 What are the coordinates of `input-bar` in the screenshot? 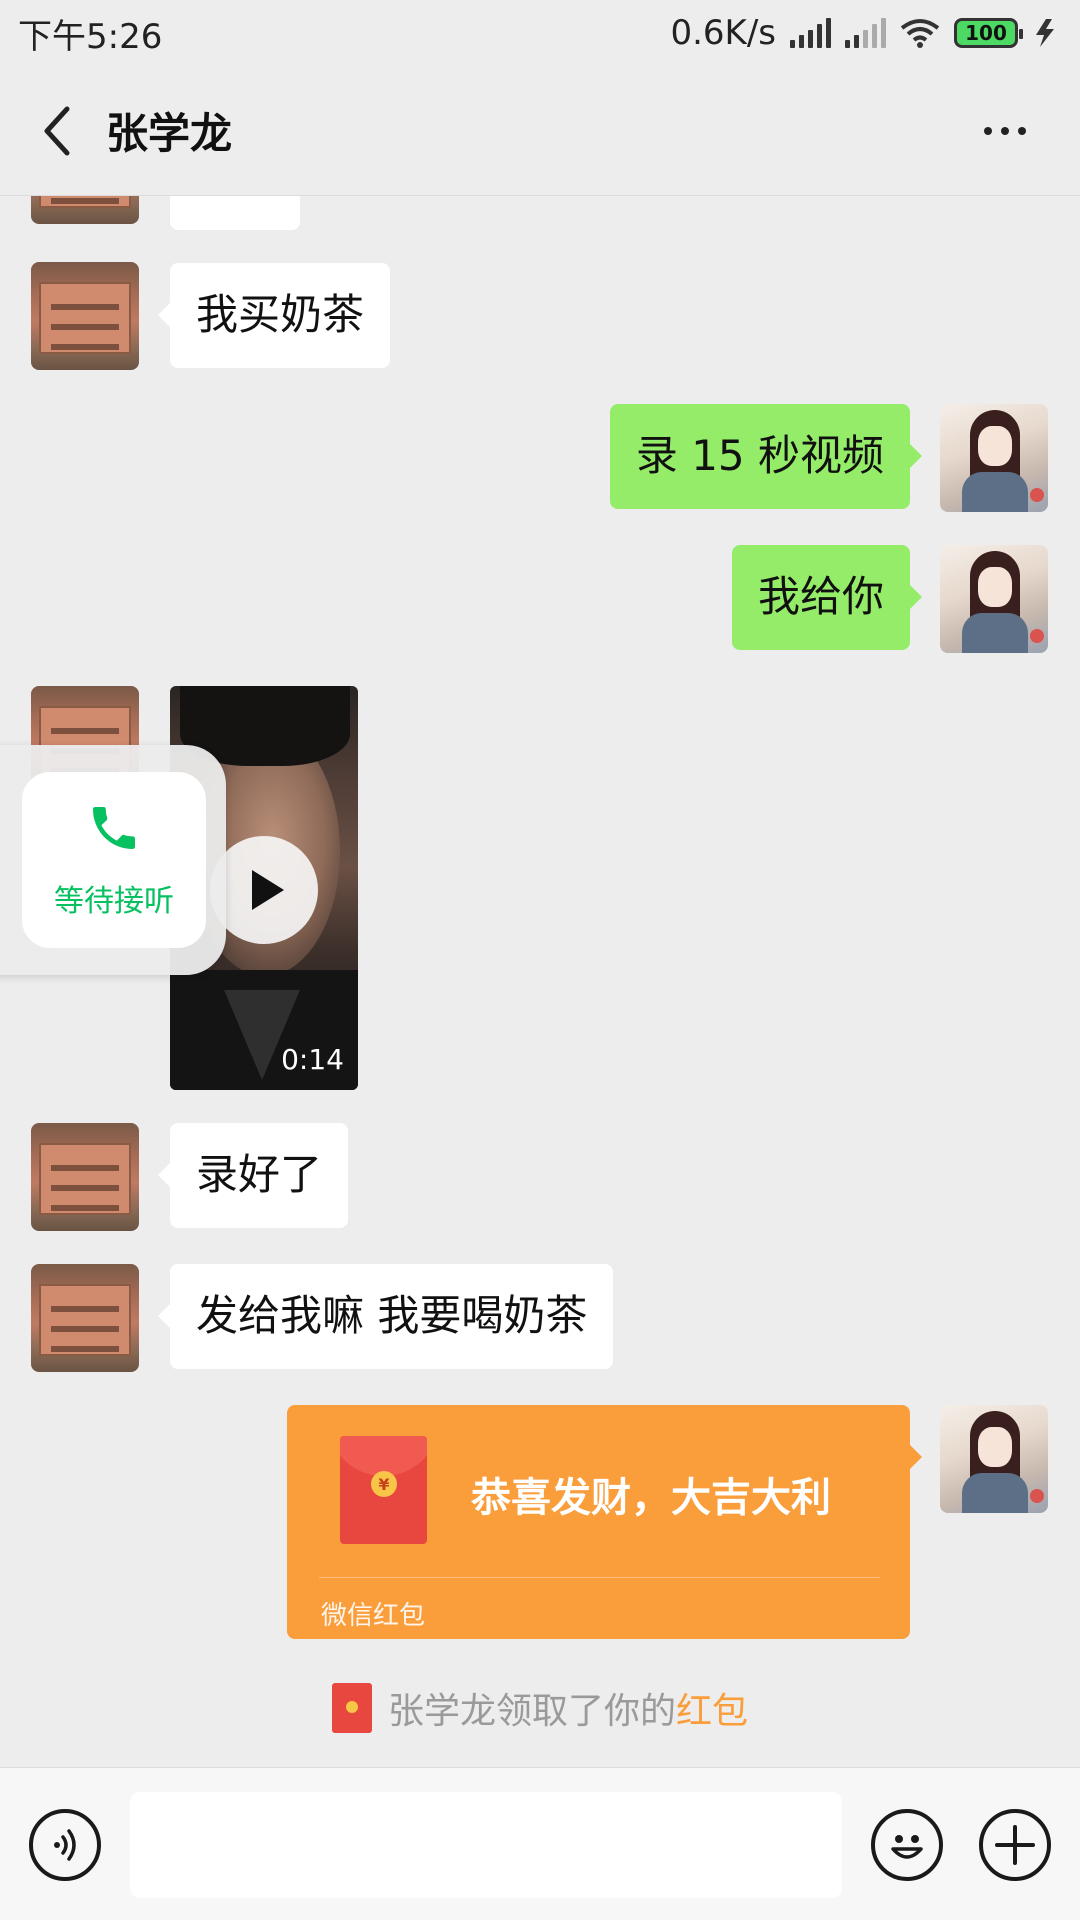 It's located at (540, 1843).